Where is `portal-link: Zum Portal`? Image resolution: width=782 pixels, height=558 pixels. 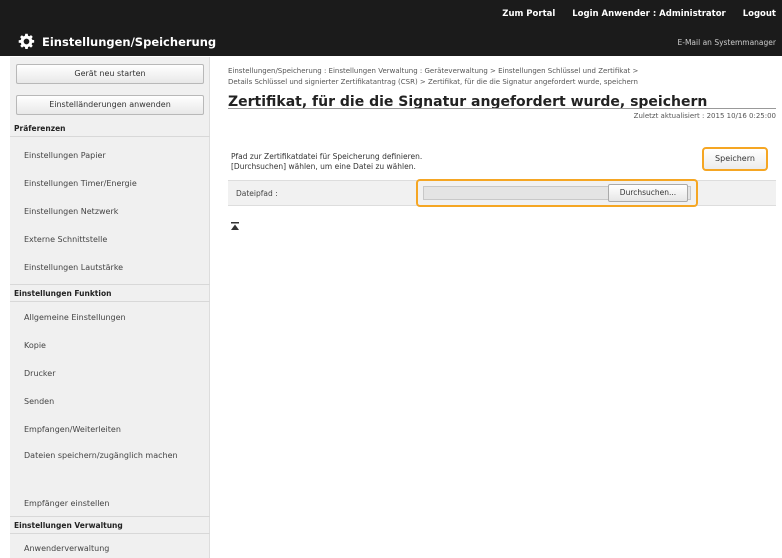
portal-link: Zum Portal is located at coordinates (528, 14).